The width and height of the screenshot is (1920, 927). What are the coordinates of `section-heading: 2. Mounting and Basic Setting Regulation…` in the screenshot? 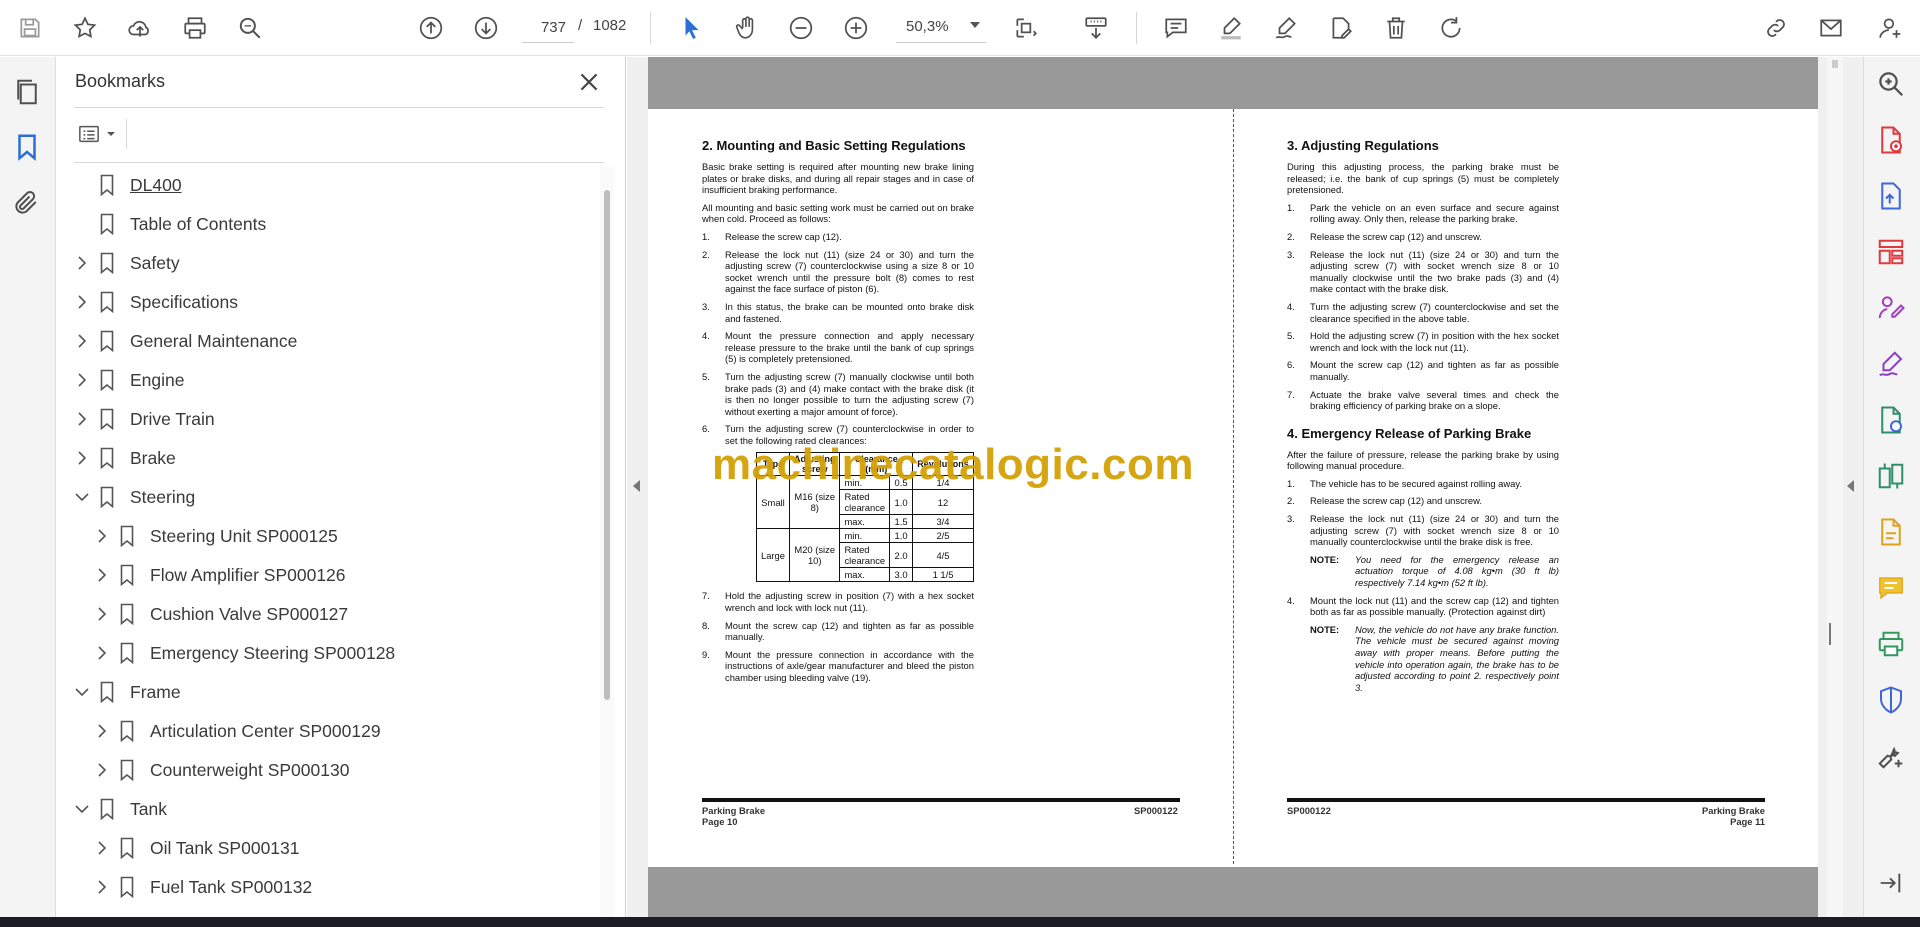 It's located at (834, 145).